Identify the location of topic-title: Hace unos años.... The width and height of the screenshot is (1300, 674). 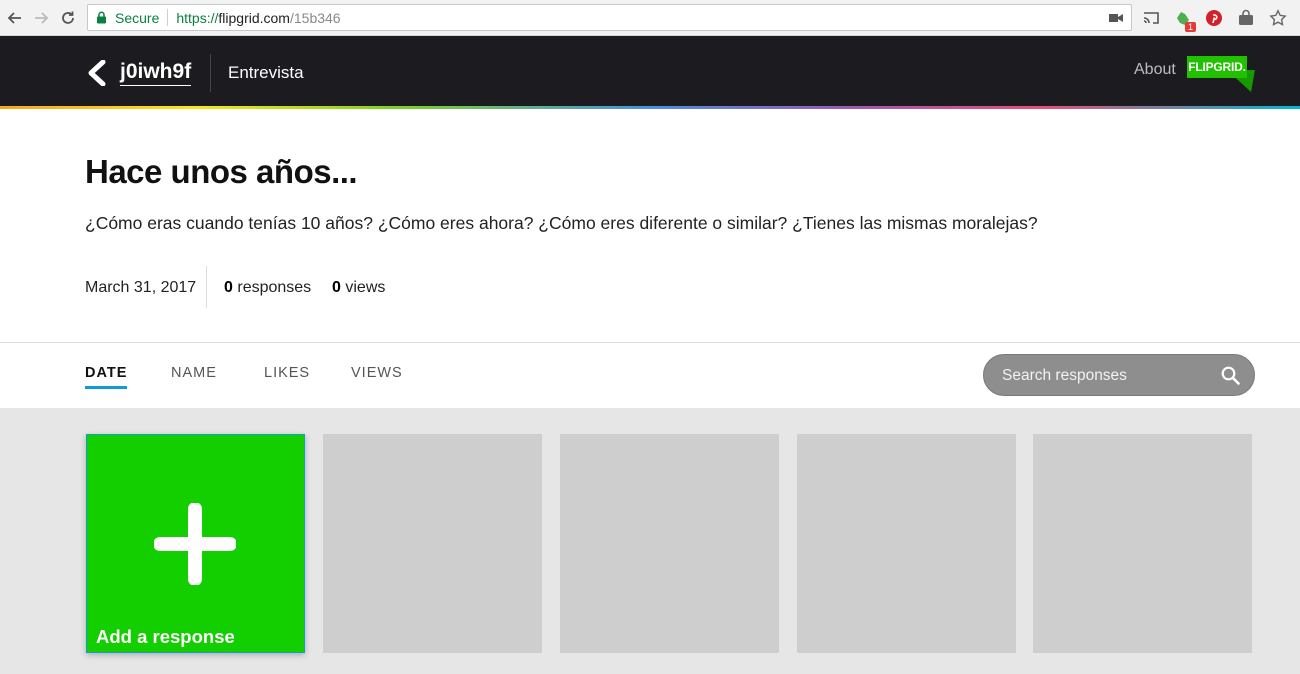
(221, 171).